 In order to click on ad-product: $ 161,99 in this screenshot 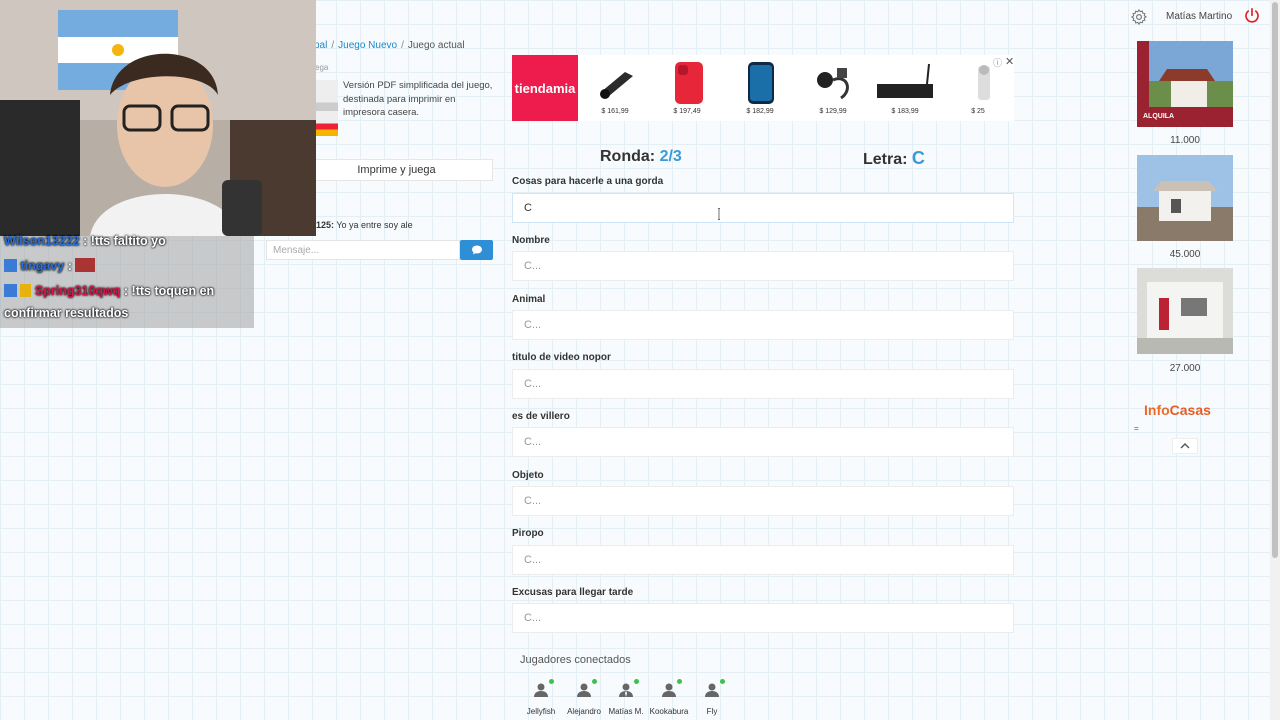, I will do `click(615, 88)`.